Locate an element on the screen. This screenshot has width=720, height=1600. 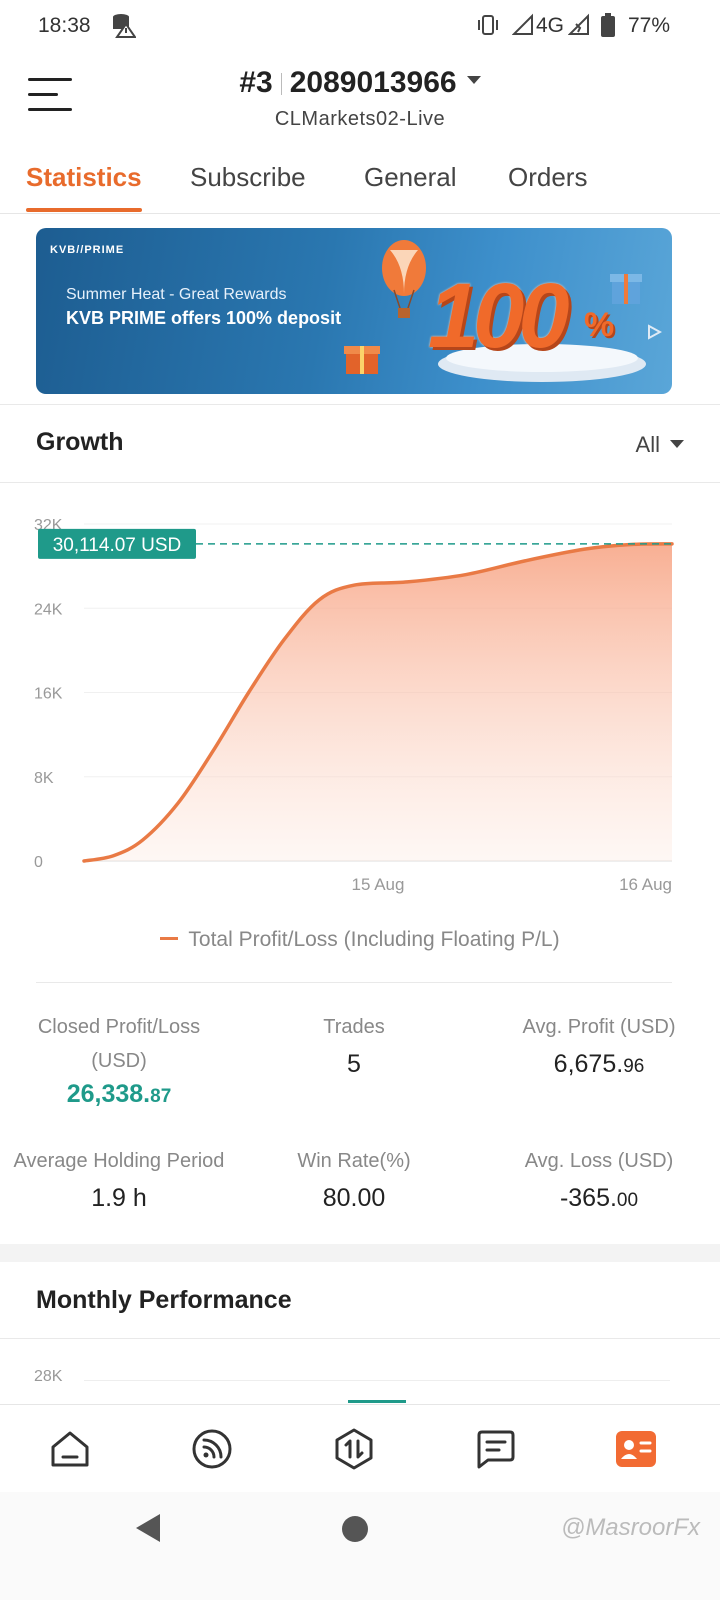
stat-avg-profit: Avg. Profit (USD) 6,675.96 is located at coordinates (599, 1044).